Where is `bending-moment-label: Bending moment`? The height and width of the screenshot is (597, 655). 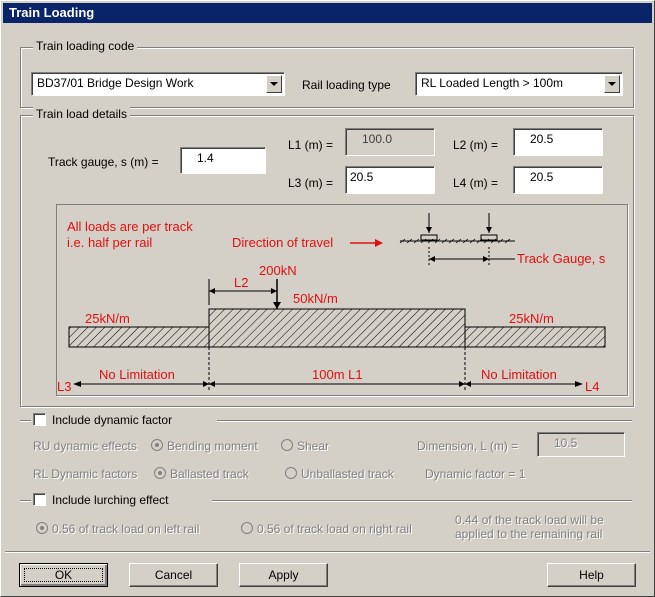 bending-moment-label: Bending moment is located at coordinates (212, 446).